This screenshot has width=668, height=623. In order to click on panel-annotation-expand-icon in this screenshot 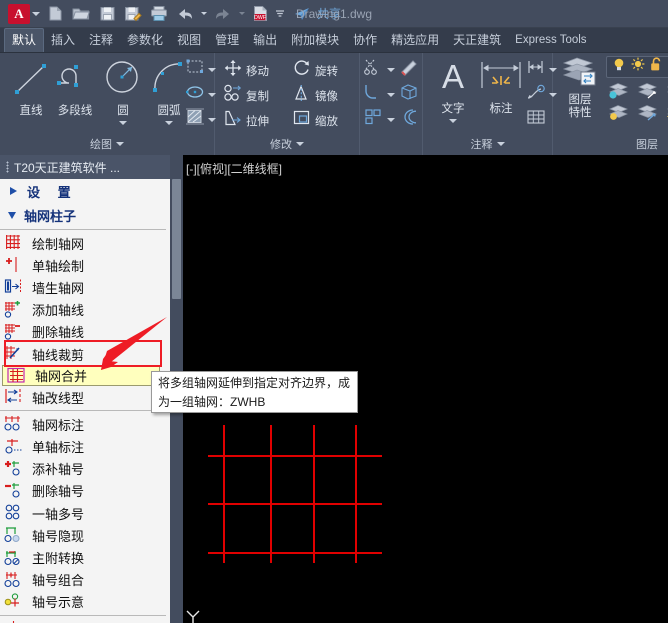, I will do `click(500, 144)`.